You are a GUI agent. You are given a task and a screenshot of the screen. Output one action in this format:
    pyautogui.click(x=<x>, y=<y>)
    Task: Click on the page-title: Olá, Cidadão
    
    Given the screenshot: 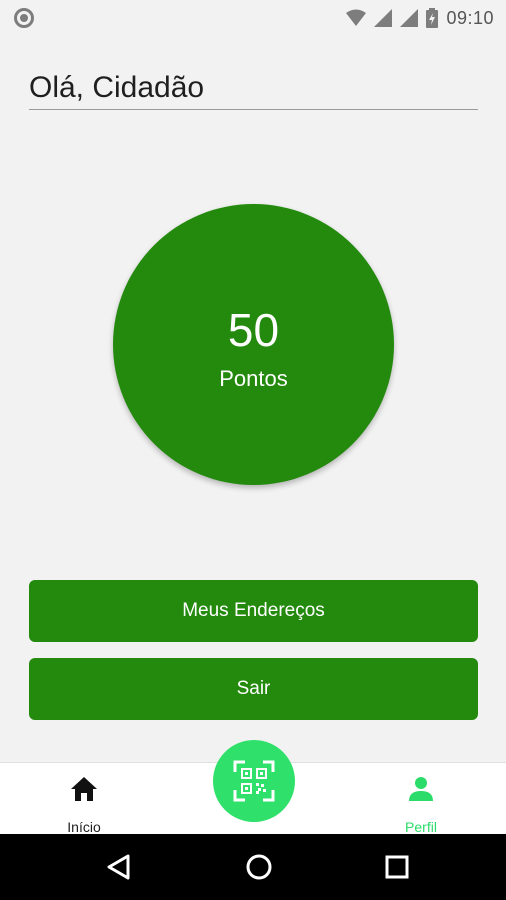 What is the action you would take?
    pyautogui.click(x=253, y=90)
    